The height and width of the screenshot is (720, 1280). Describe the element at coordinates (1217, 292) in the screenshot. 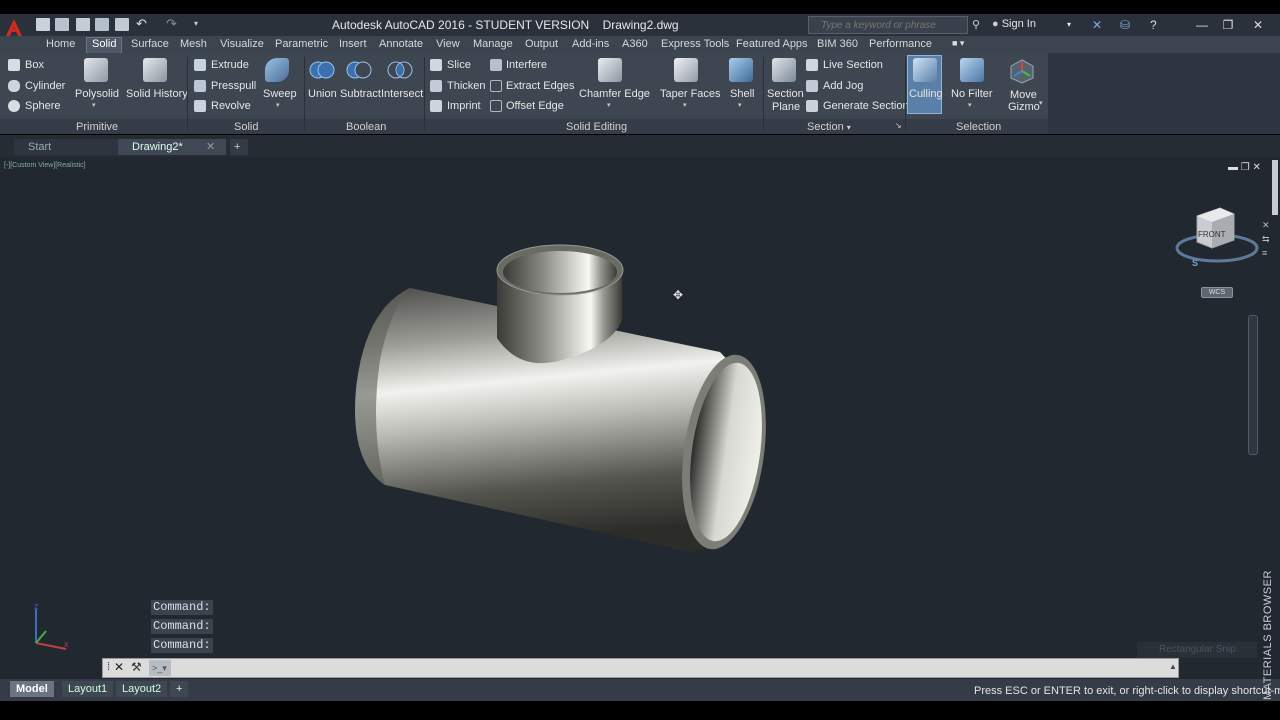

I see `wcs-menu: WCS` at that location.